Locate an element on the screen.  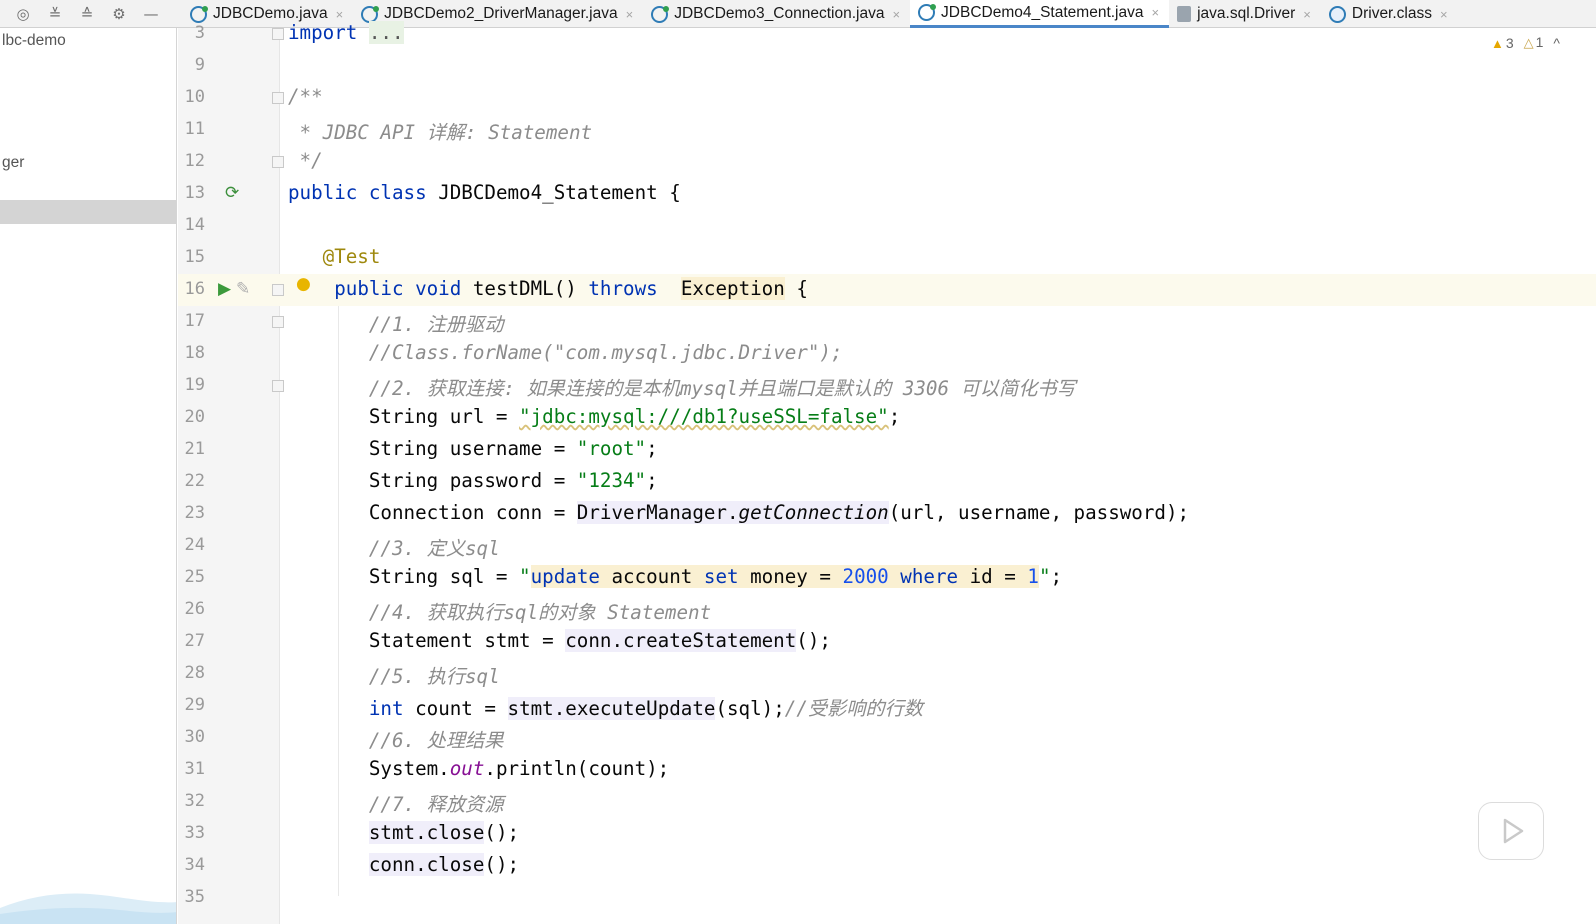
line-number: 20 is located at coordinates (191, 417).